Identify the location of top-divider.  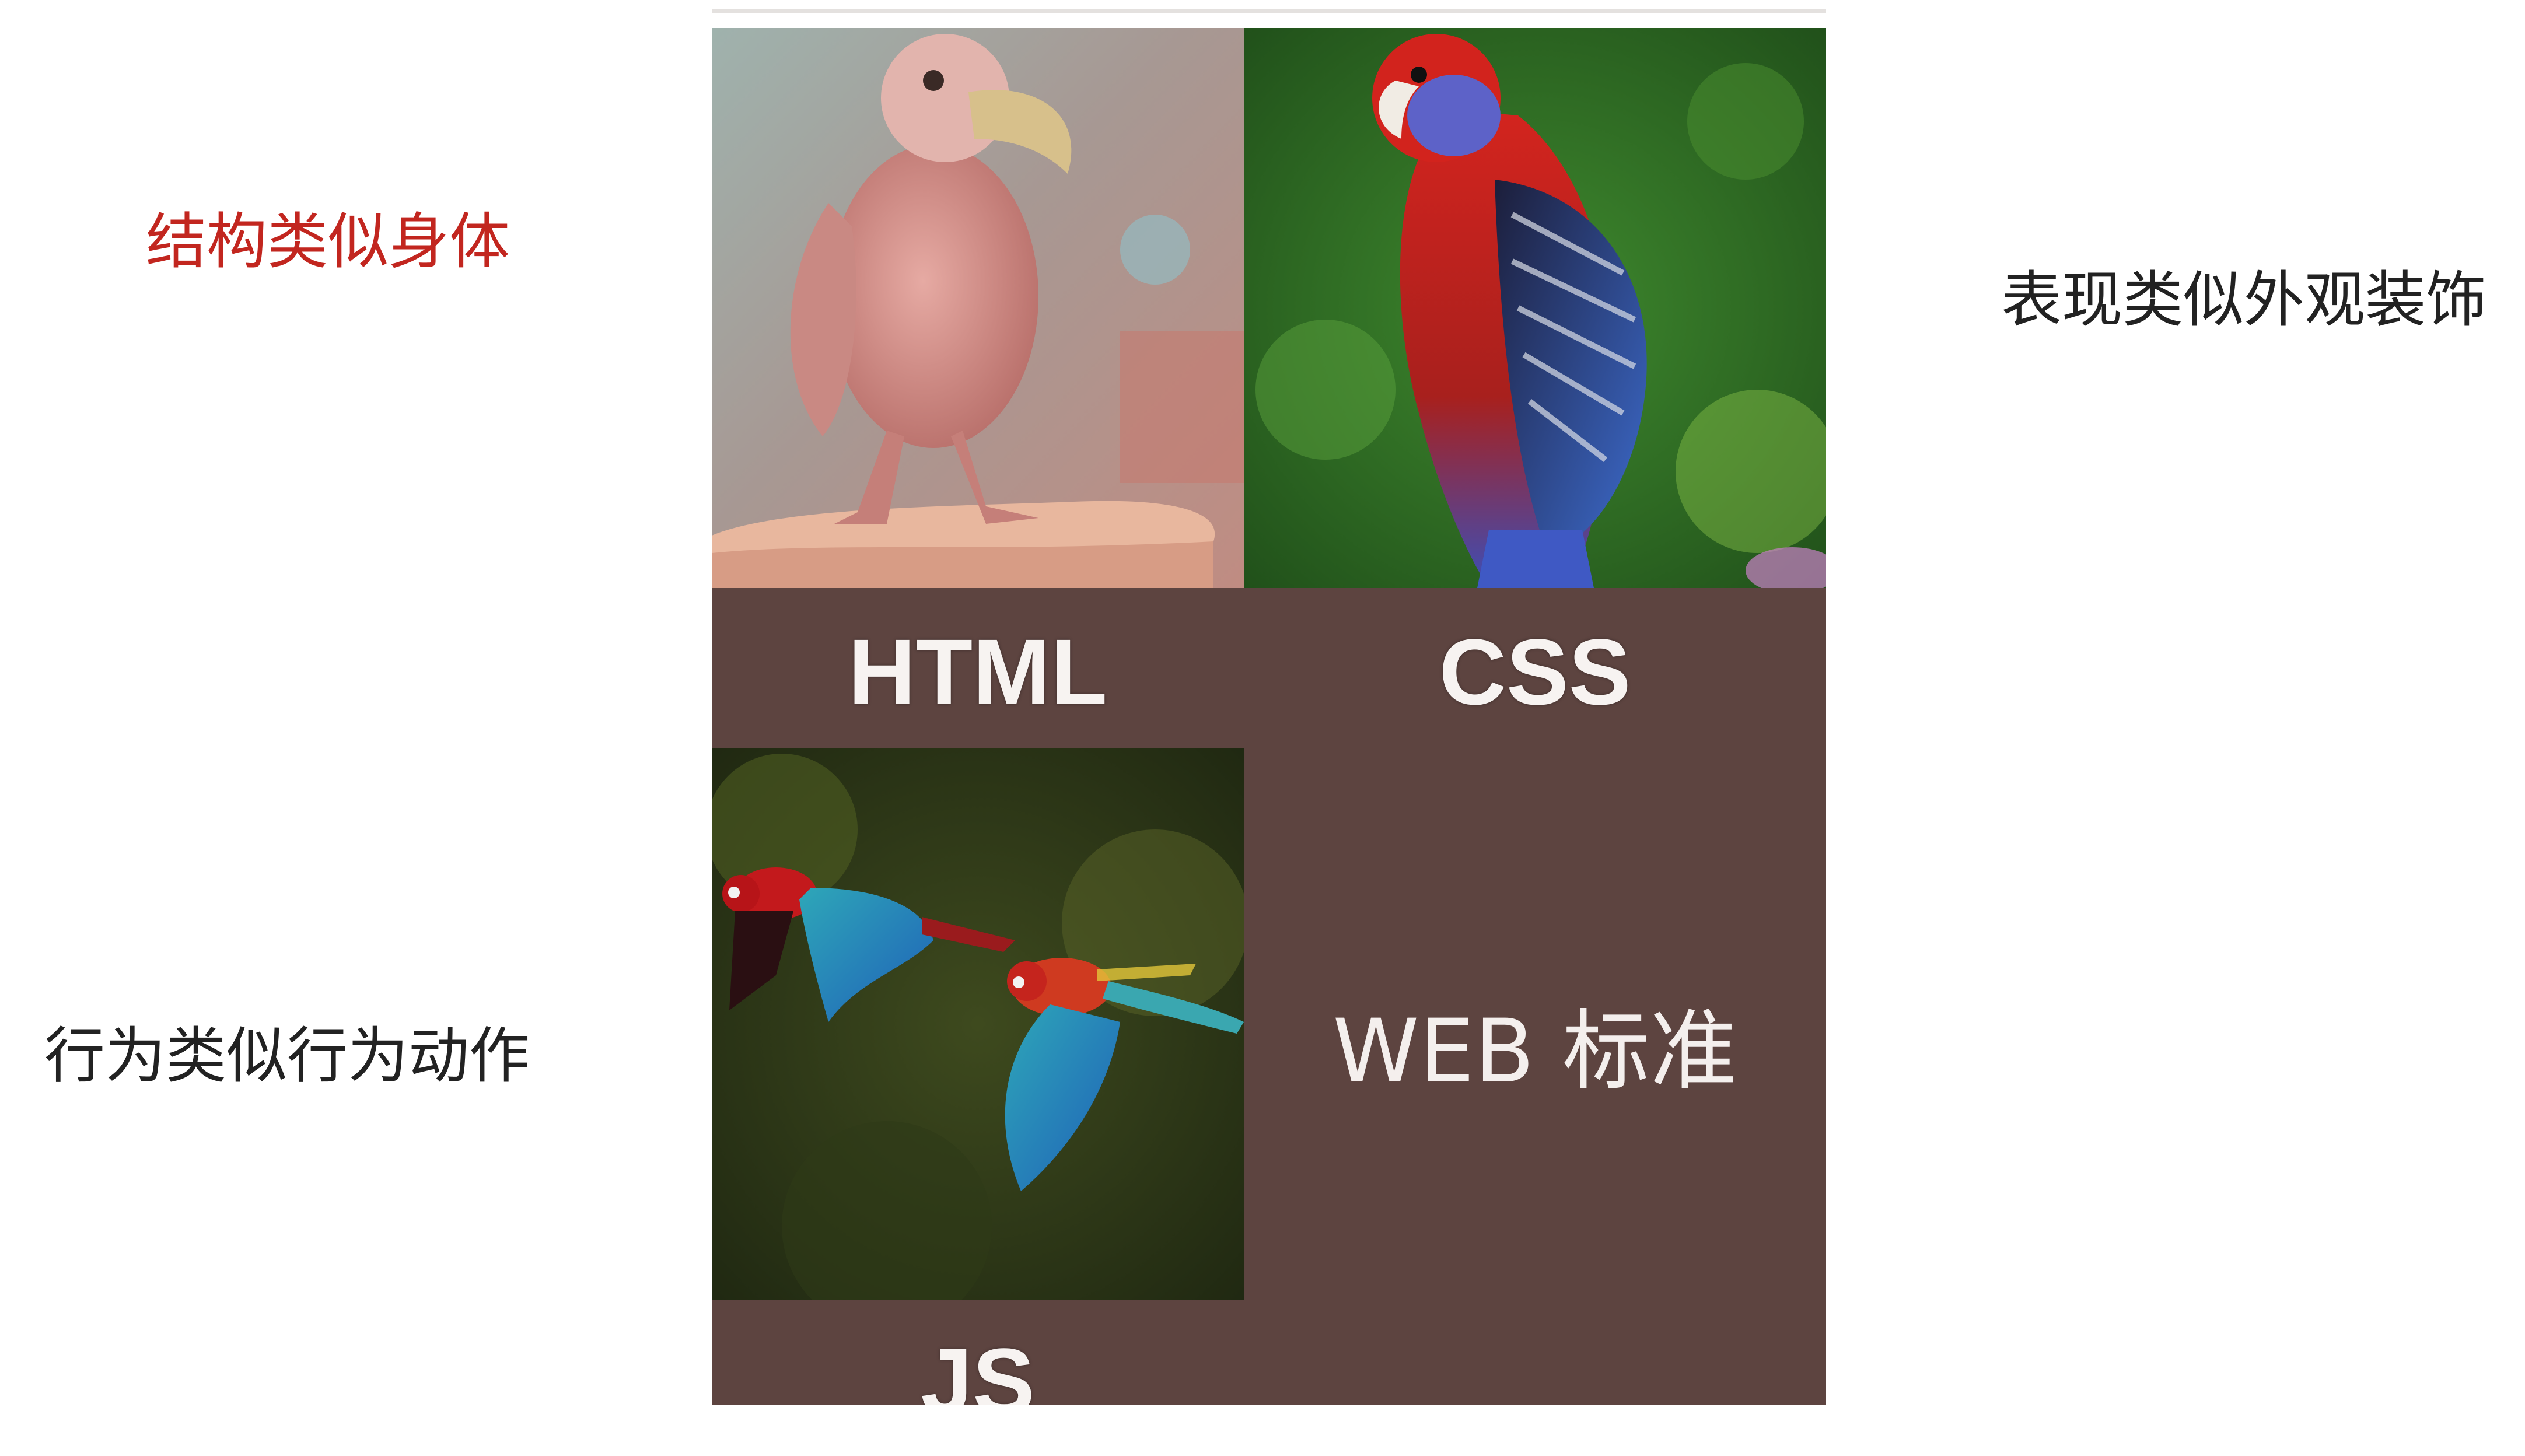
(1269, 11).